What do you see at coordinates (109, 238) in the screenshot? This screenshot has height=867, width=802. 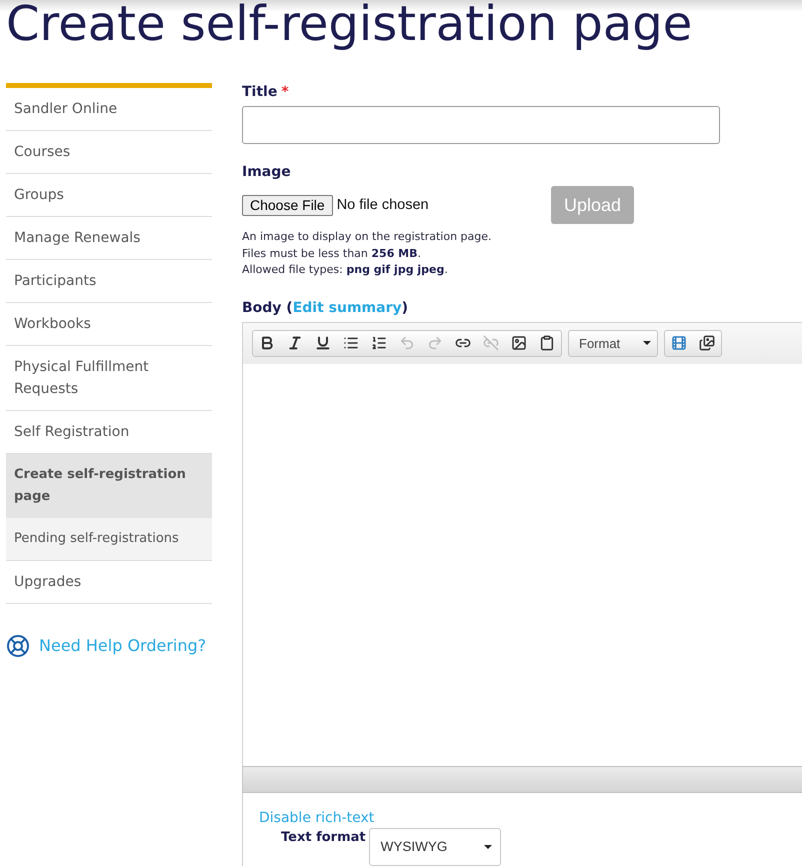 I see `sidebar-item: Manage Renewals` at bounding box center [109, 238].